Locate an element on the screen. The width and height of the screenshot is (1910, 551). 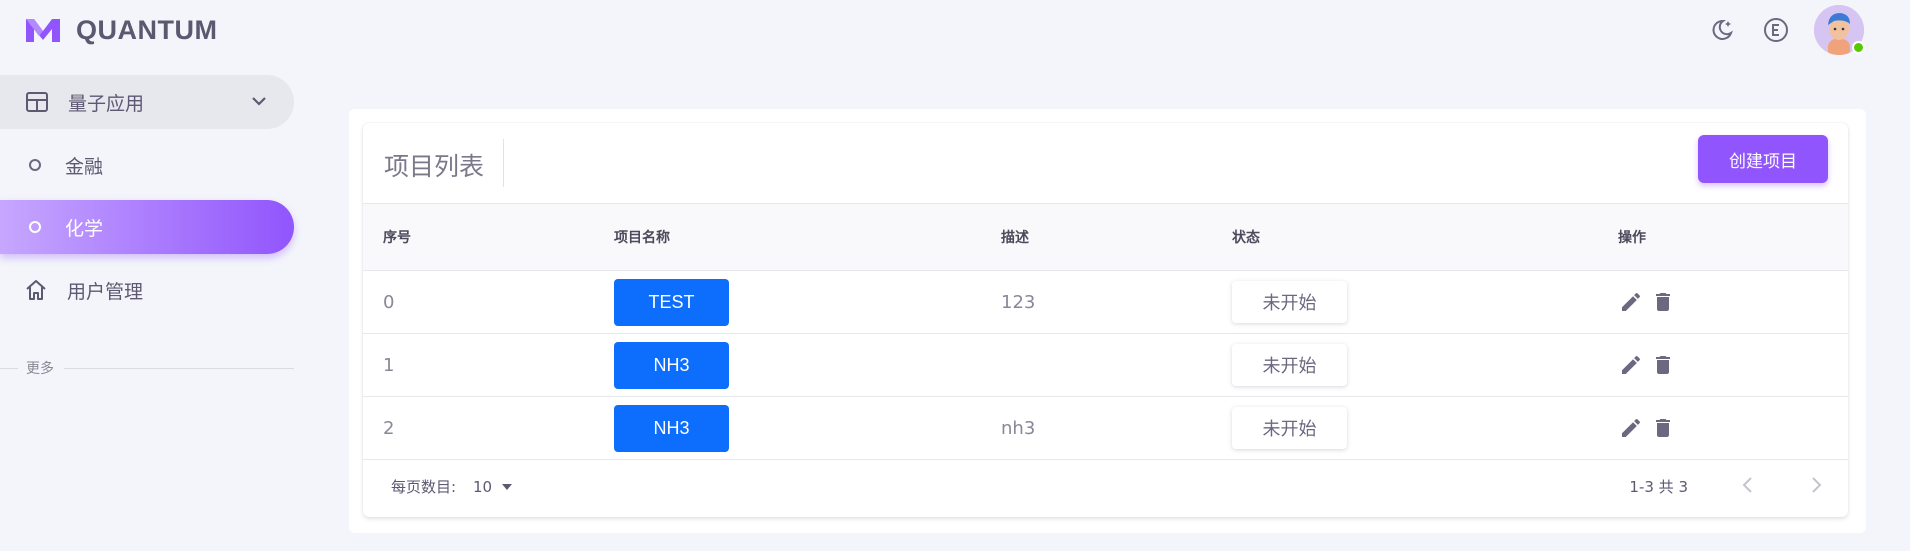
card-title: 项目列表 is located at coordinates (434, 166).